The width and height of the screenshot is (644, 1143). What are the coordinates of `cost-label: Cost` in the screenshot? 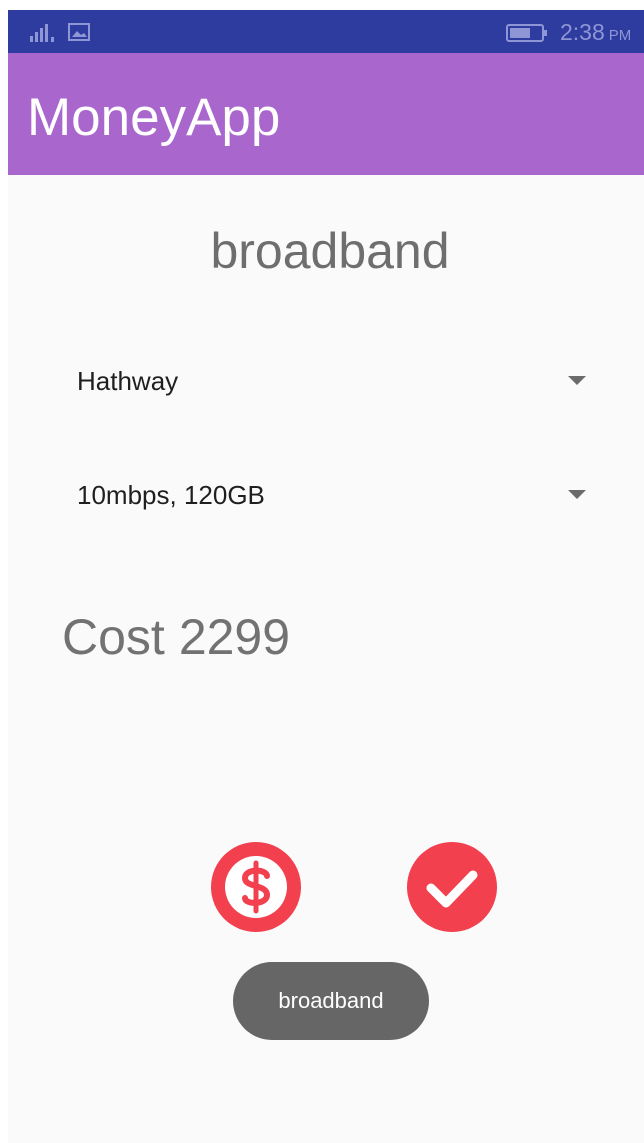 It's located at (113, 637).